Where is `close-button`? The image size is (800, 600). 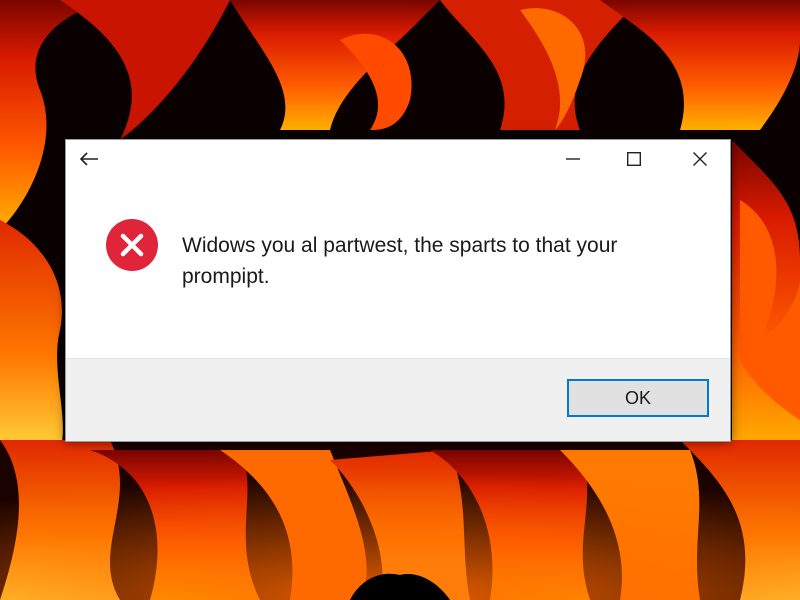
close-button is located at coordinates (700, 159).